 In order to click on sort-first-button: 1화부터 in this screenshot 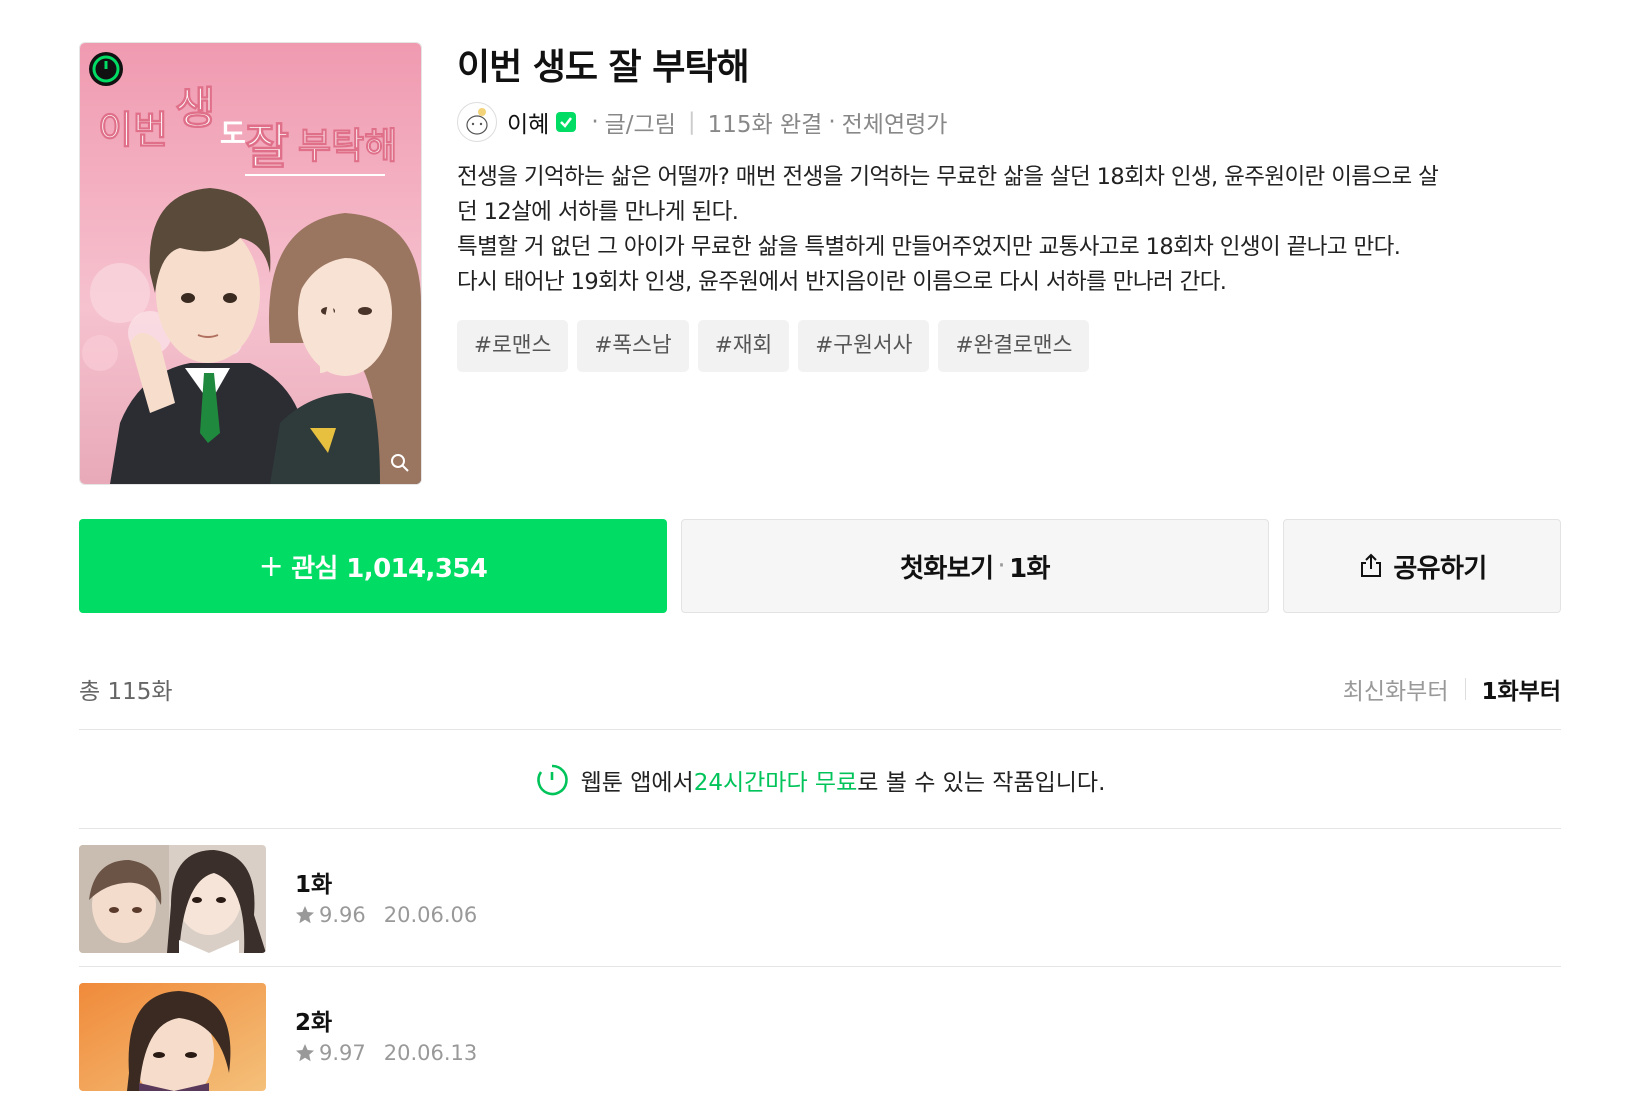, I will do `click(1521, 689)`.